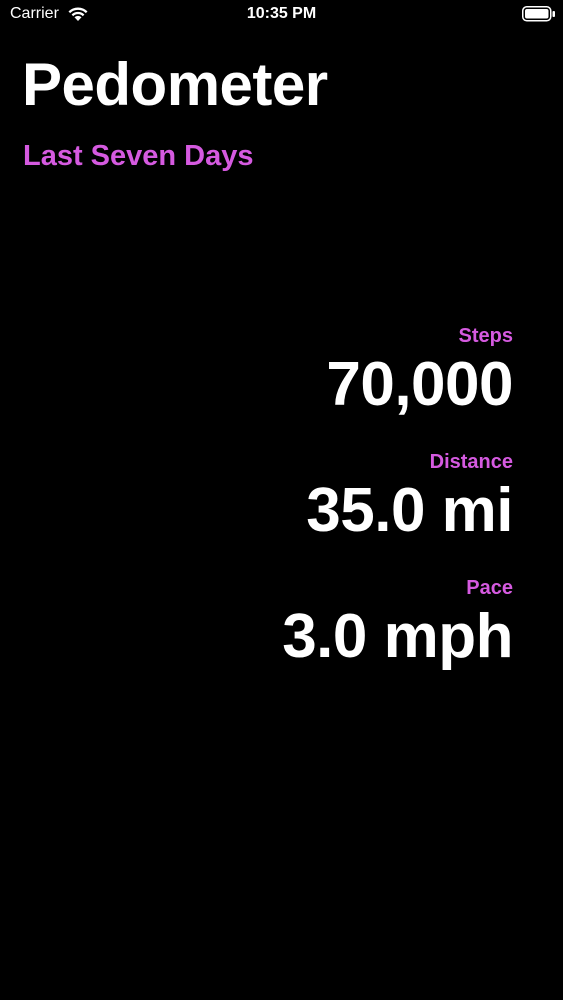 The width and height of the screenshot is (563, 1000). I want to click on pace-metric: Pace 3.0 mph, so click(313, 623).